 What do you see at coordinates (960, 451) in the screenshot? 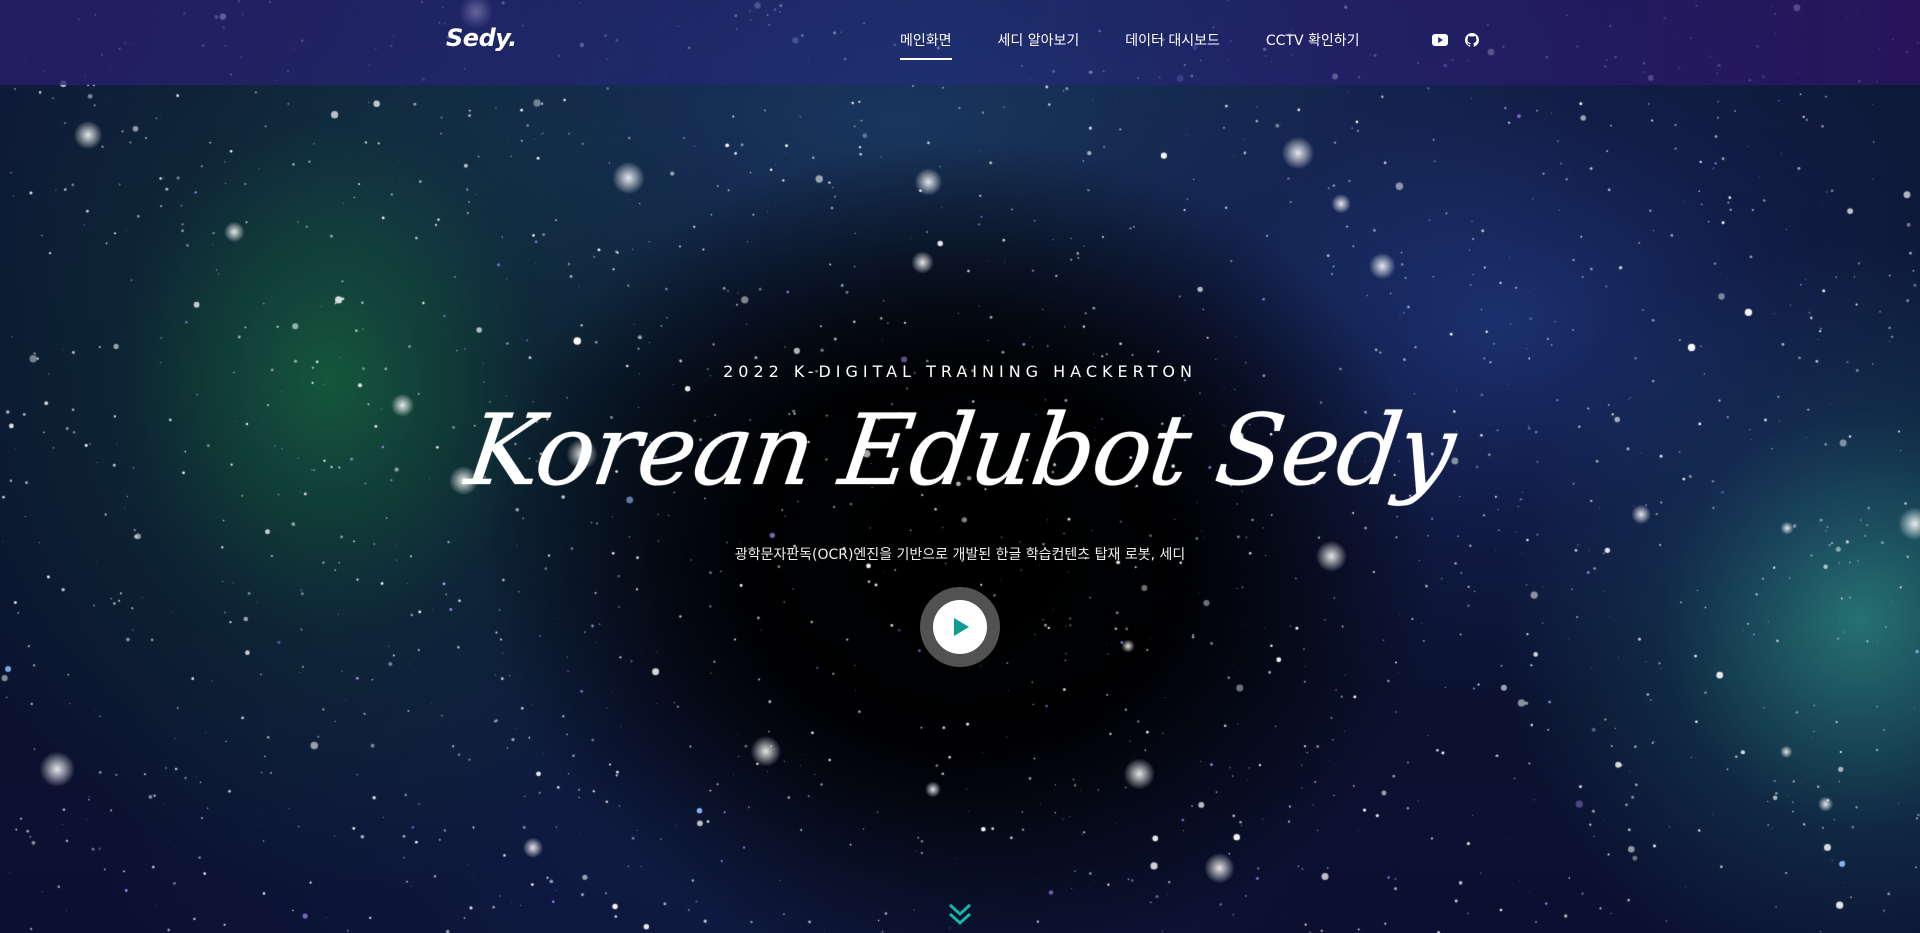
I see `hero-title: Korean Edubot Sedy` at bounding box center [960, 451].